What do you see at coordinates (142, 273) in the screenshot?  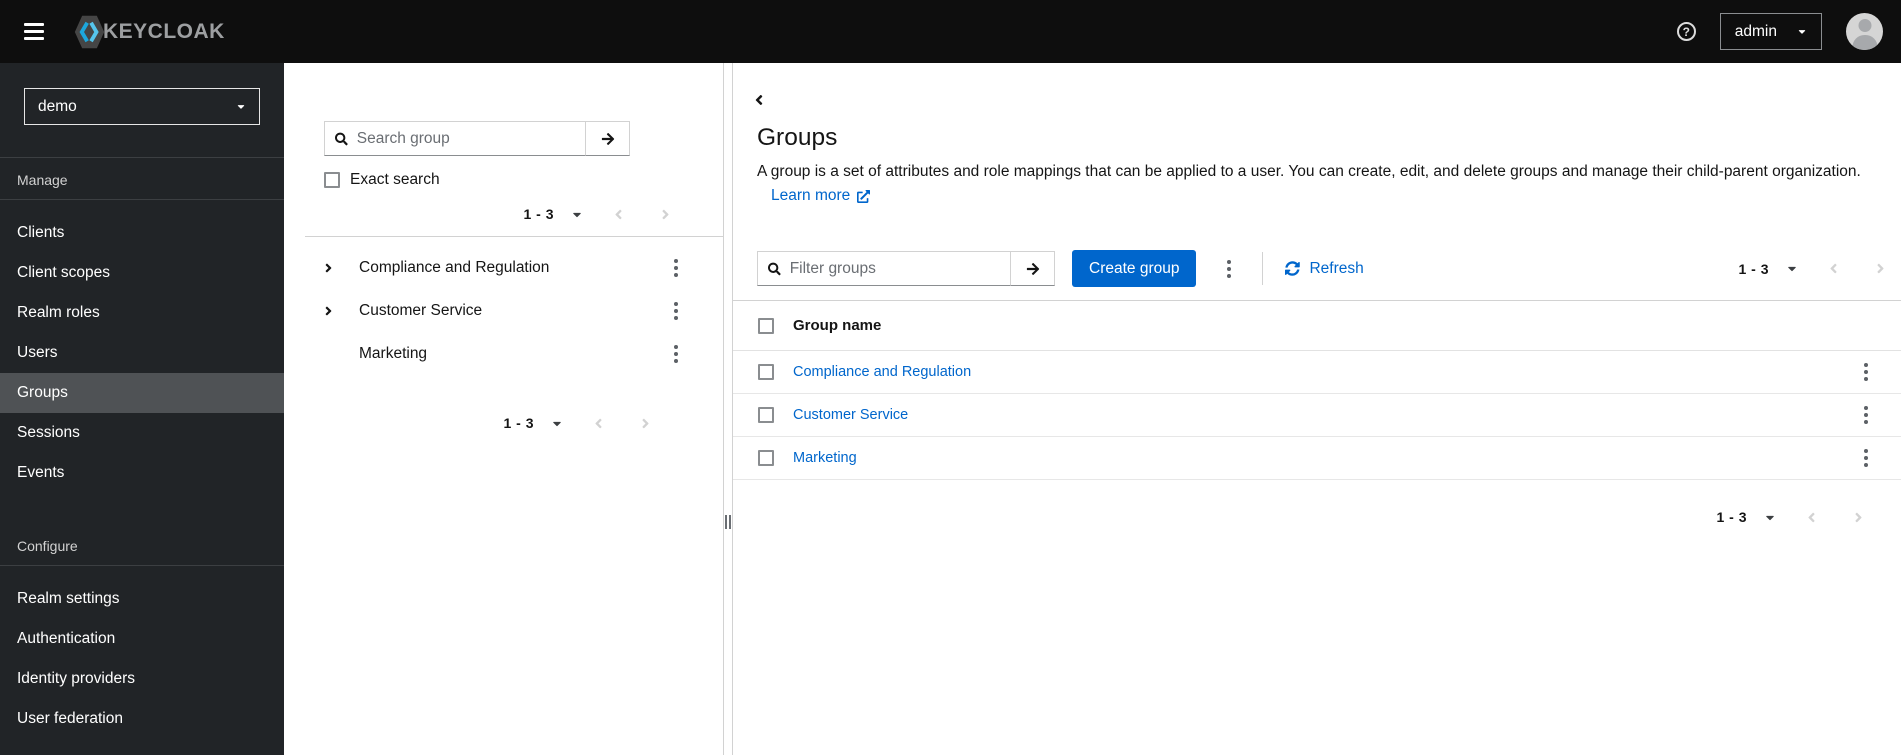 I see `sidebar-item-client-scopes: Client scopes` at bounding box center [142, 273].